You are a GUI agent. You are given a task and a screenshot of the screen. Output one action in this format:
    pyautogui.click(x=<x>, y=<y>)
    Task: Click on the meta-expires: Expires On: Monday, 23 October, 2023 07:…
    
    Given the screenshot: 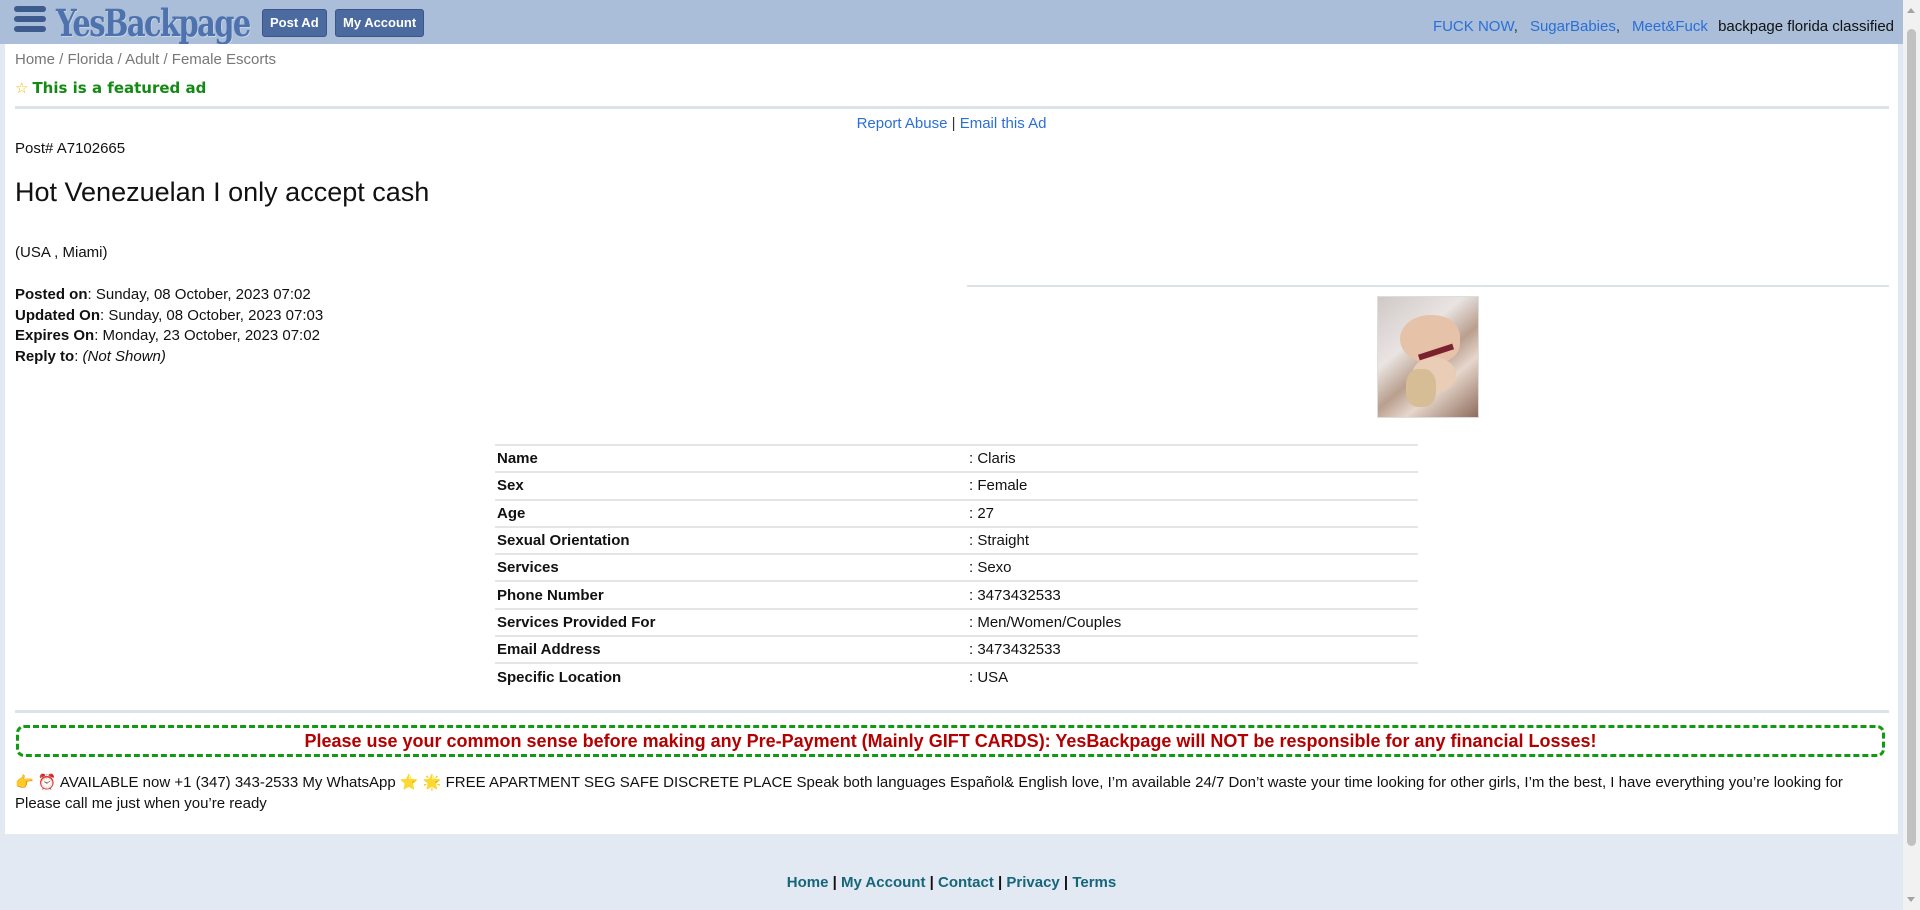 What is the action you would take?
    pyautogui.click(x=167, y=335)
    